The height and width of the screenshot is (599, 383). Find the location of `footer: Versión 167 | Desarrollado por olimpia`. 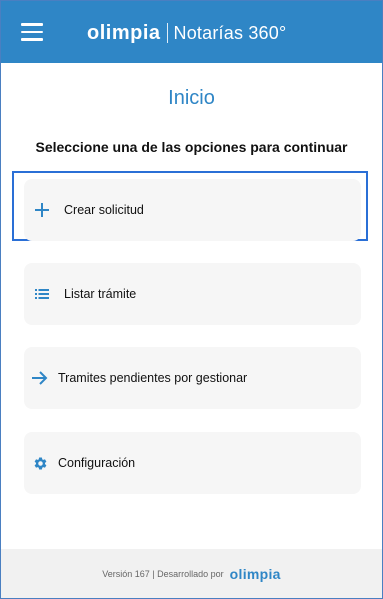

footer: Versión 167 | Desarrollado por olimpia is located at coordinates (191, 573).